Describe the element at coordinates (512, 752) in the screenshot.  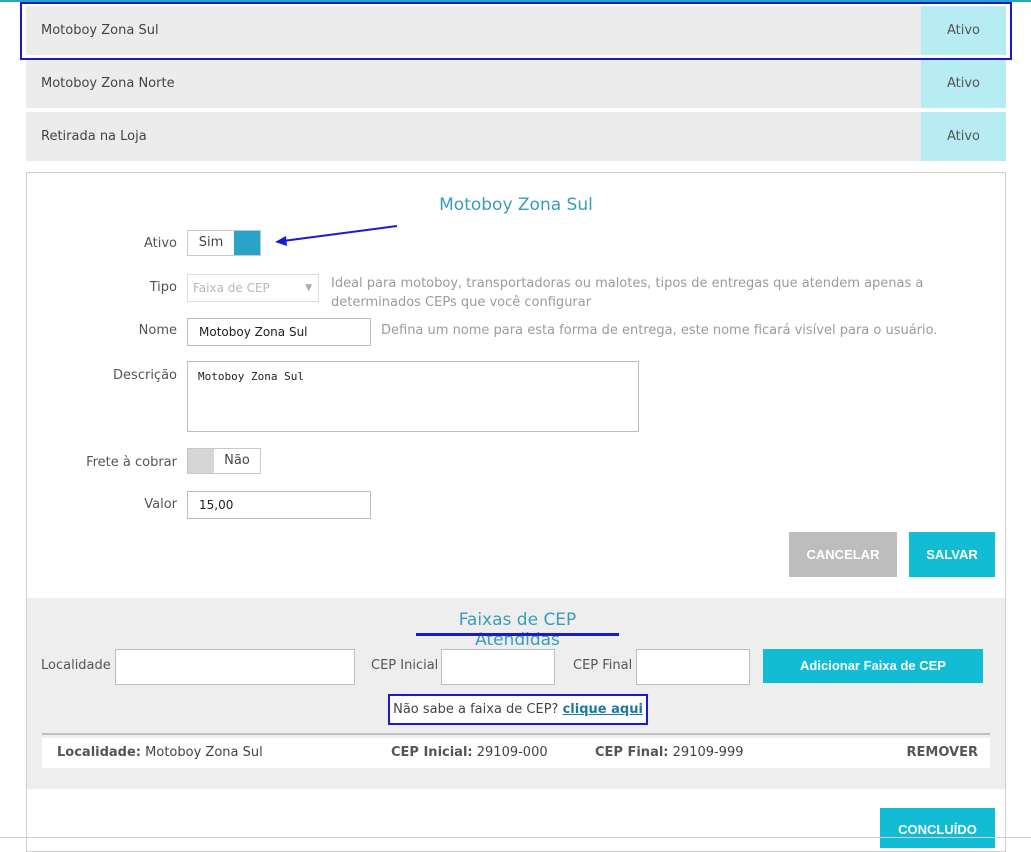
I see `cep-inicial-value: 29109-000` at that location.